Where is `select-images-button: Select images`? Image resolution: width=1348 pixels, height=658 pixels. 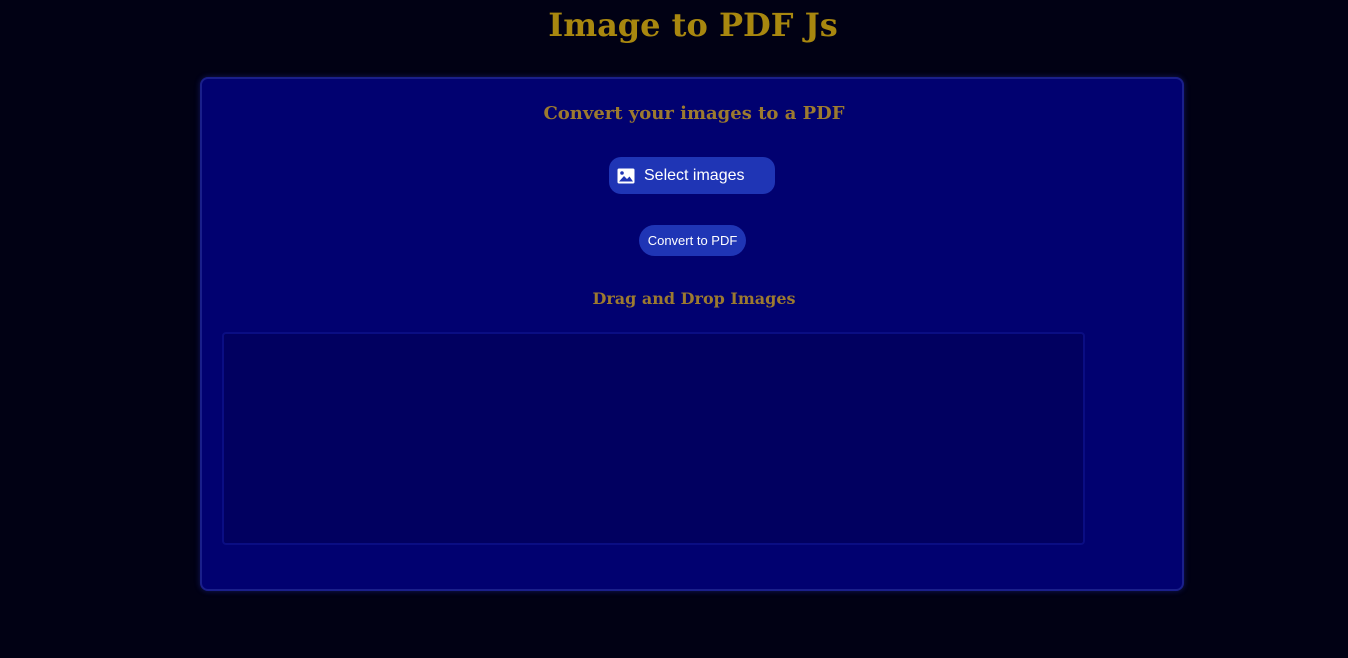
select-images-button: Select images is located at coordinates (692, 175).